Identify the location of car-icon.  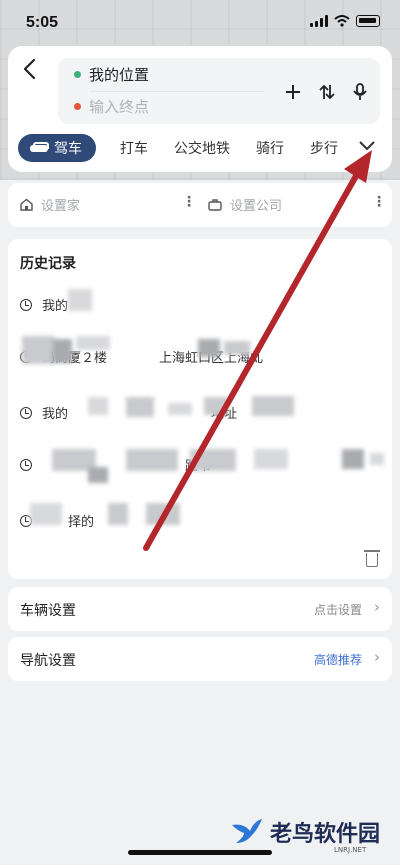
(39, 148).